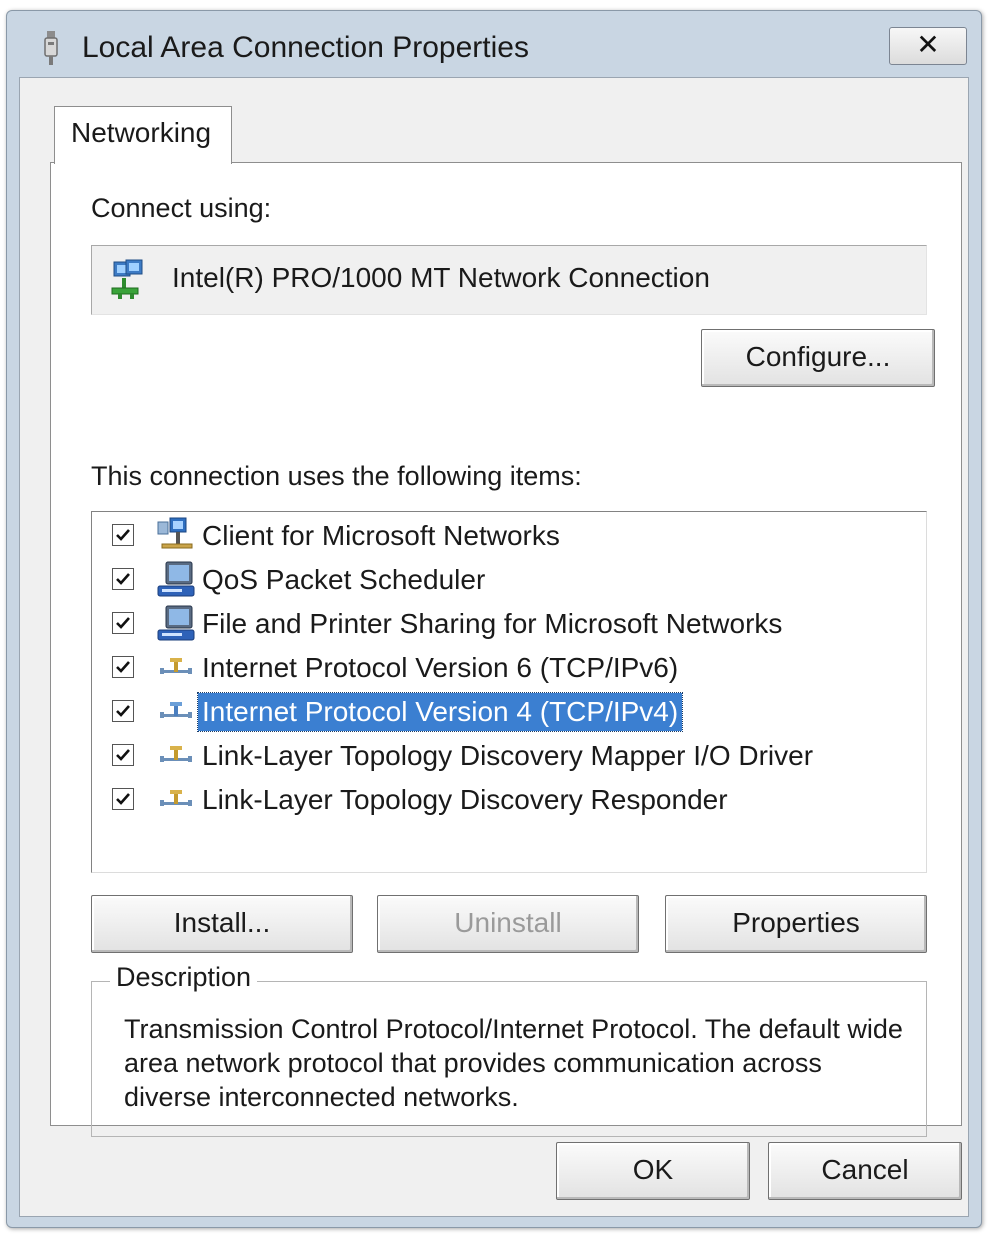 The image size is (998, 1237). I want to click on description-legend: Description, so click(184, 977).